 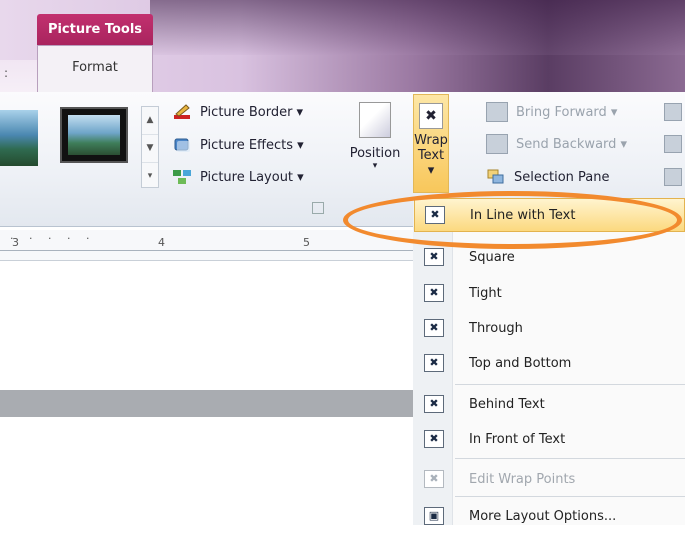 What do you see at coordinates (549, 328) in the screenshot?
I see `menu-item-through: ✖ Through` at bounding box center [549, 328].